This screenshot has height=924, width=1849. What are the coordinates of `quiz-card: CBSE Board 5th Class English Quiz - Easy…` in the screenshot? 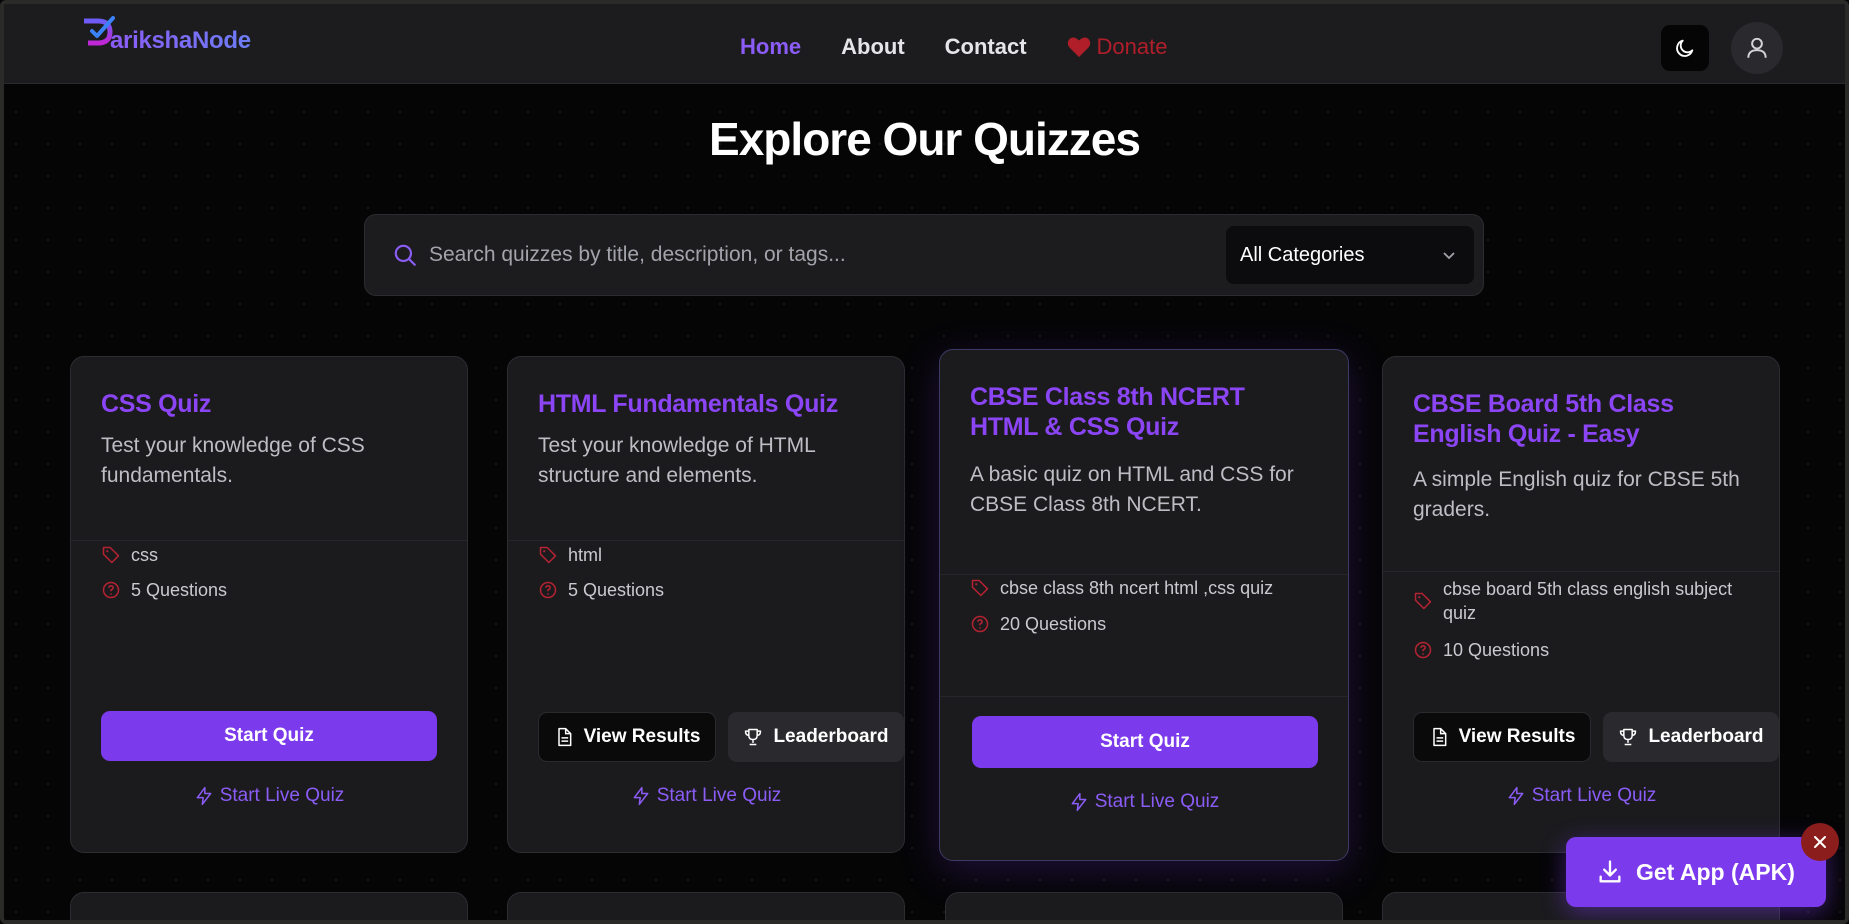 It's located at (1581, 604).